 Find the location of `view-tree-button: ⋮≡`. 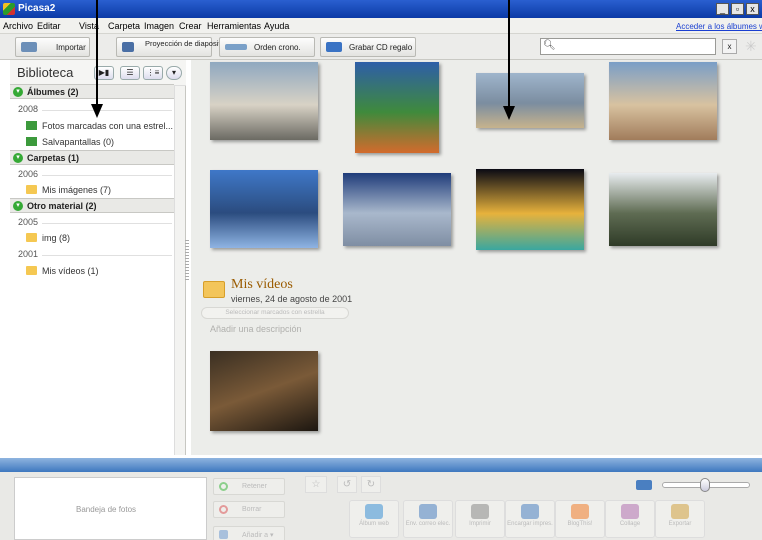

view-tree-button: ⋮≡ is located at coordinates (153, 73).